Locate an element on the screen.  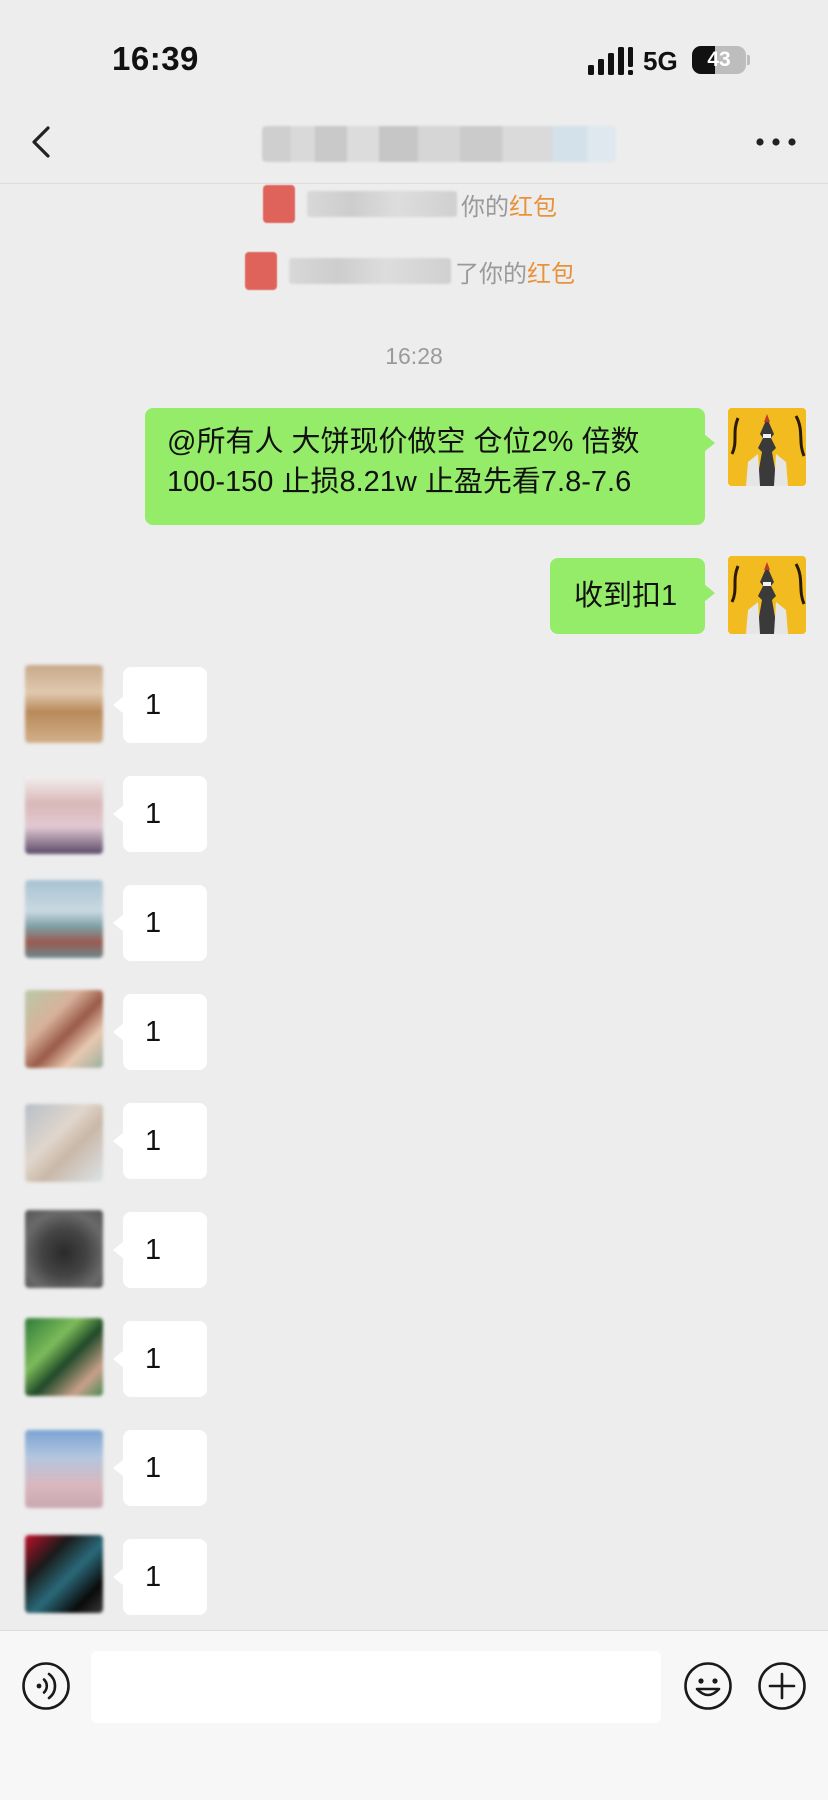
message-input is located at coordinates (376, 1687).